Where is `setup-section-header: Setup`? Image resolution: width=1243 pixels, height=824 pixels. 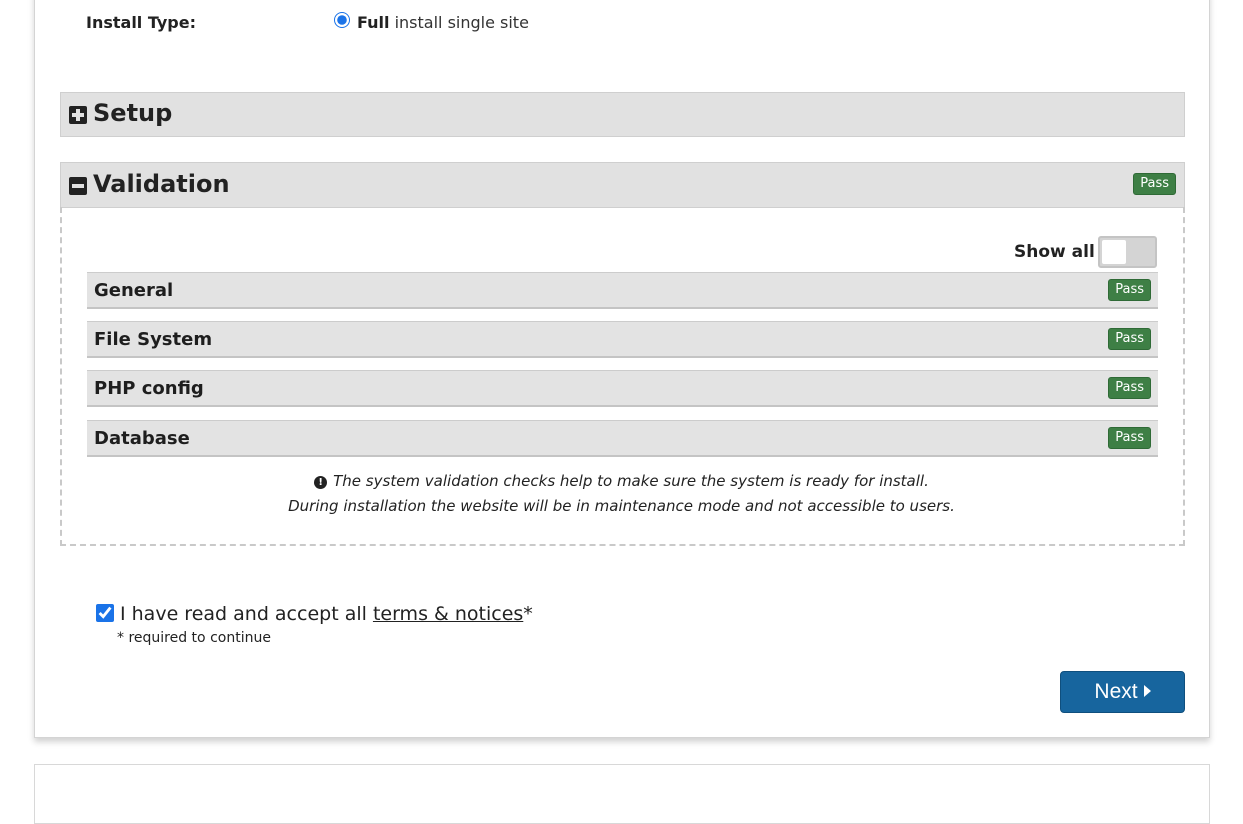
setup-section-header: Setup is located at coordinates (622, 114).